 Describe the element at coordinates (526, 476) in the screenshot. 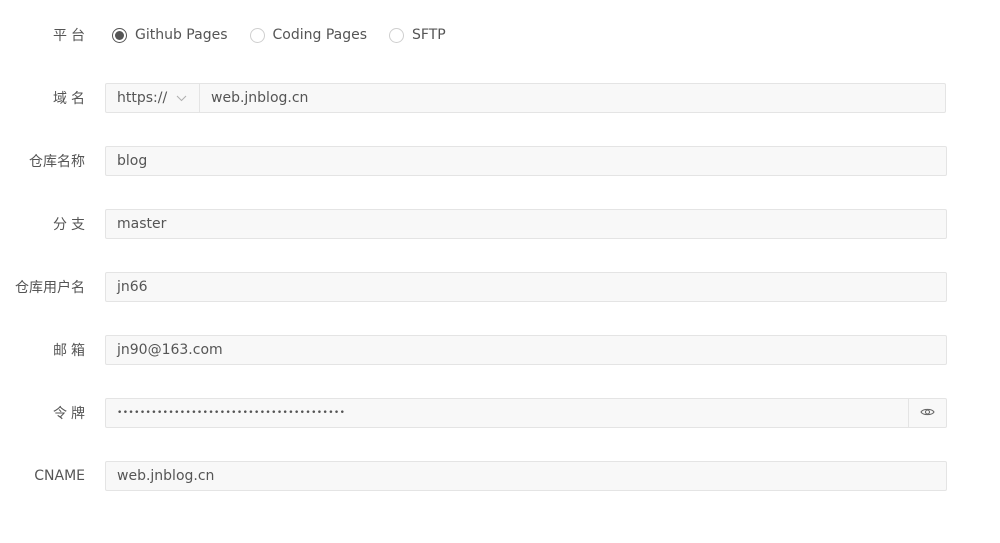

I see `cname-field: web.jnblog.cn` at that location.